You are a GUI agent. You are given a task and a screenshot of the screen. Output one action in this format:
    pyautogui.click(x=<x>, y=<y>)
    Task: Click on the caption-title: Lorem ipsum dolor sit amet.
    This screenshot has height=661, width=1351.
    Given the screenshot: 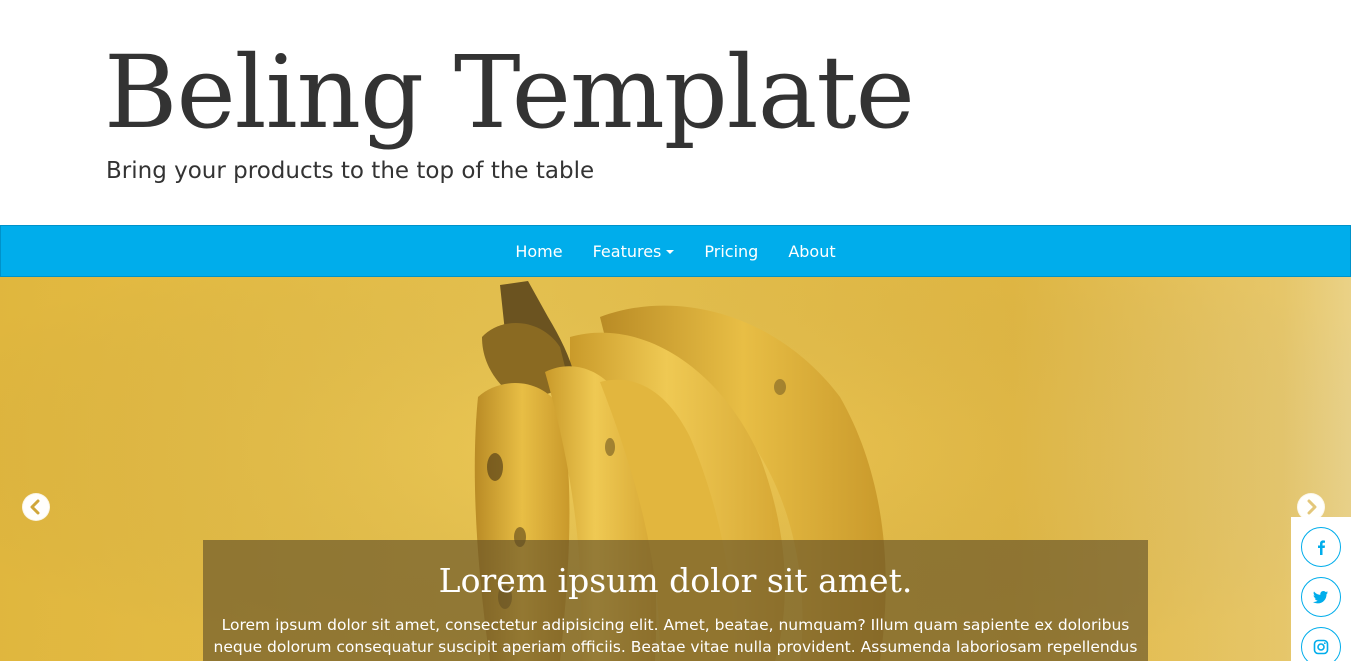 What is the action you would take?
    pyautogui.click(x=675, y=580)
    